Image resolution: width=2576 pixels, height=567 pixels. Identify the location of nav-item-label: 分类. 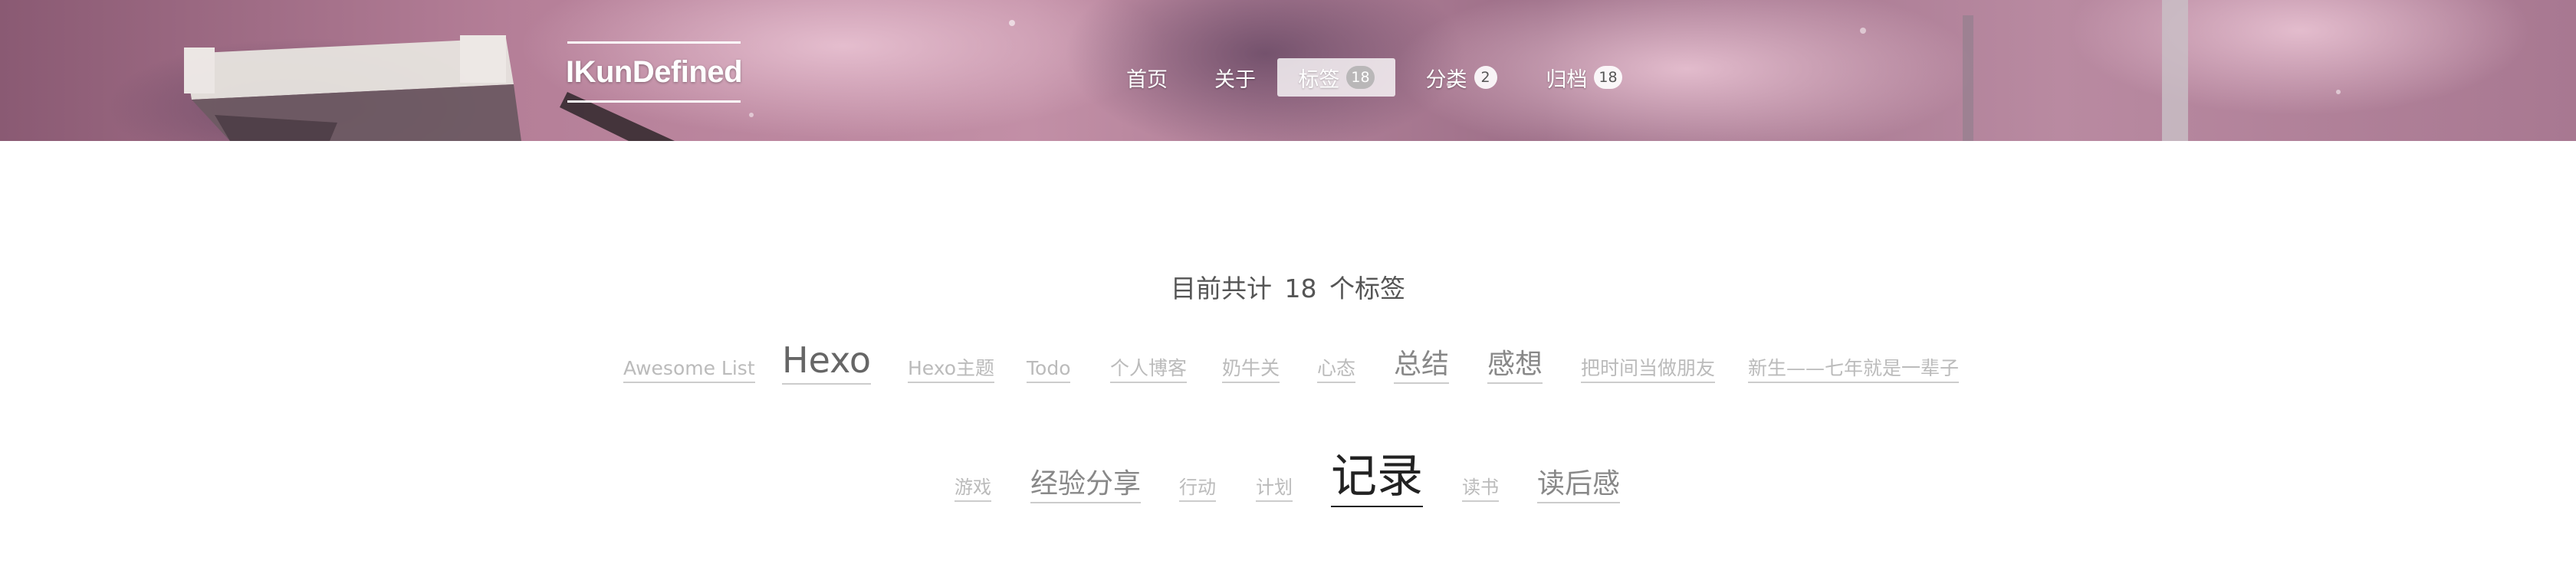
(1446, 79).